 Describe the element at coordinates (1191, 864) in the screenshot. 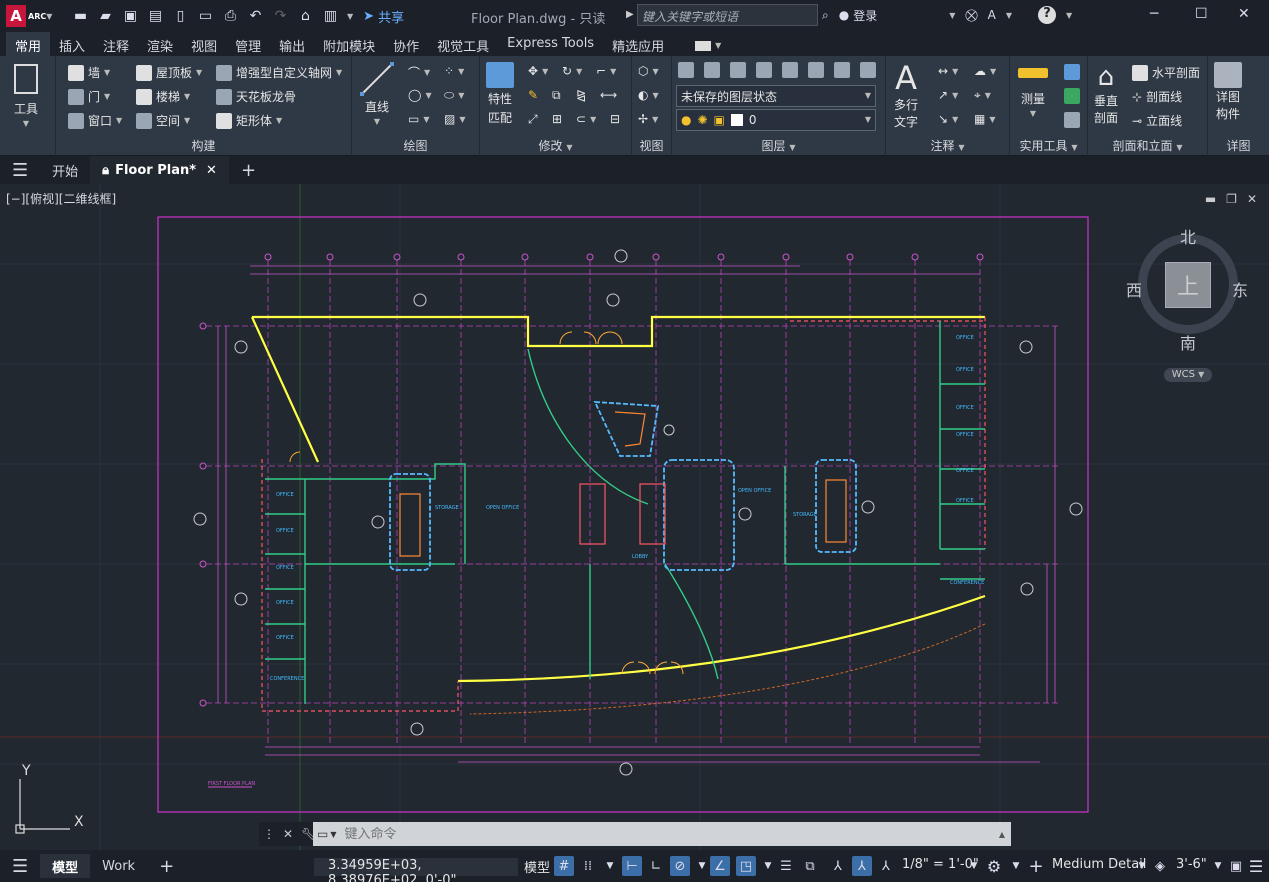

I see `elevation-value: 3'-6"` at that location.